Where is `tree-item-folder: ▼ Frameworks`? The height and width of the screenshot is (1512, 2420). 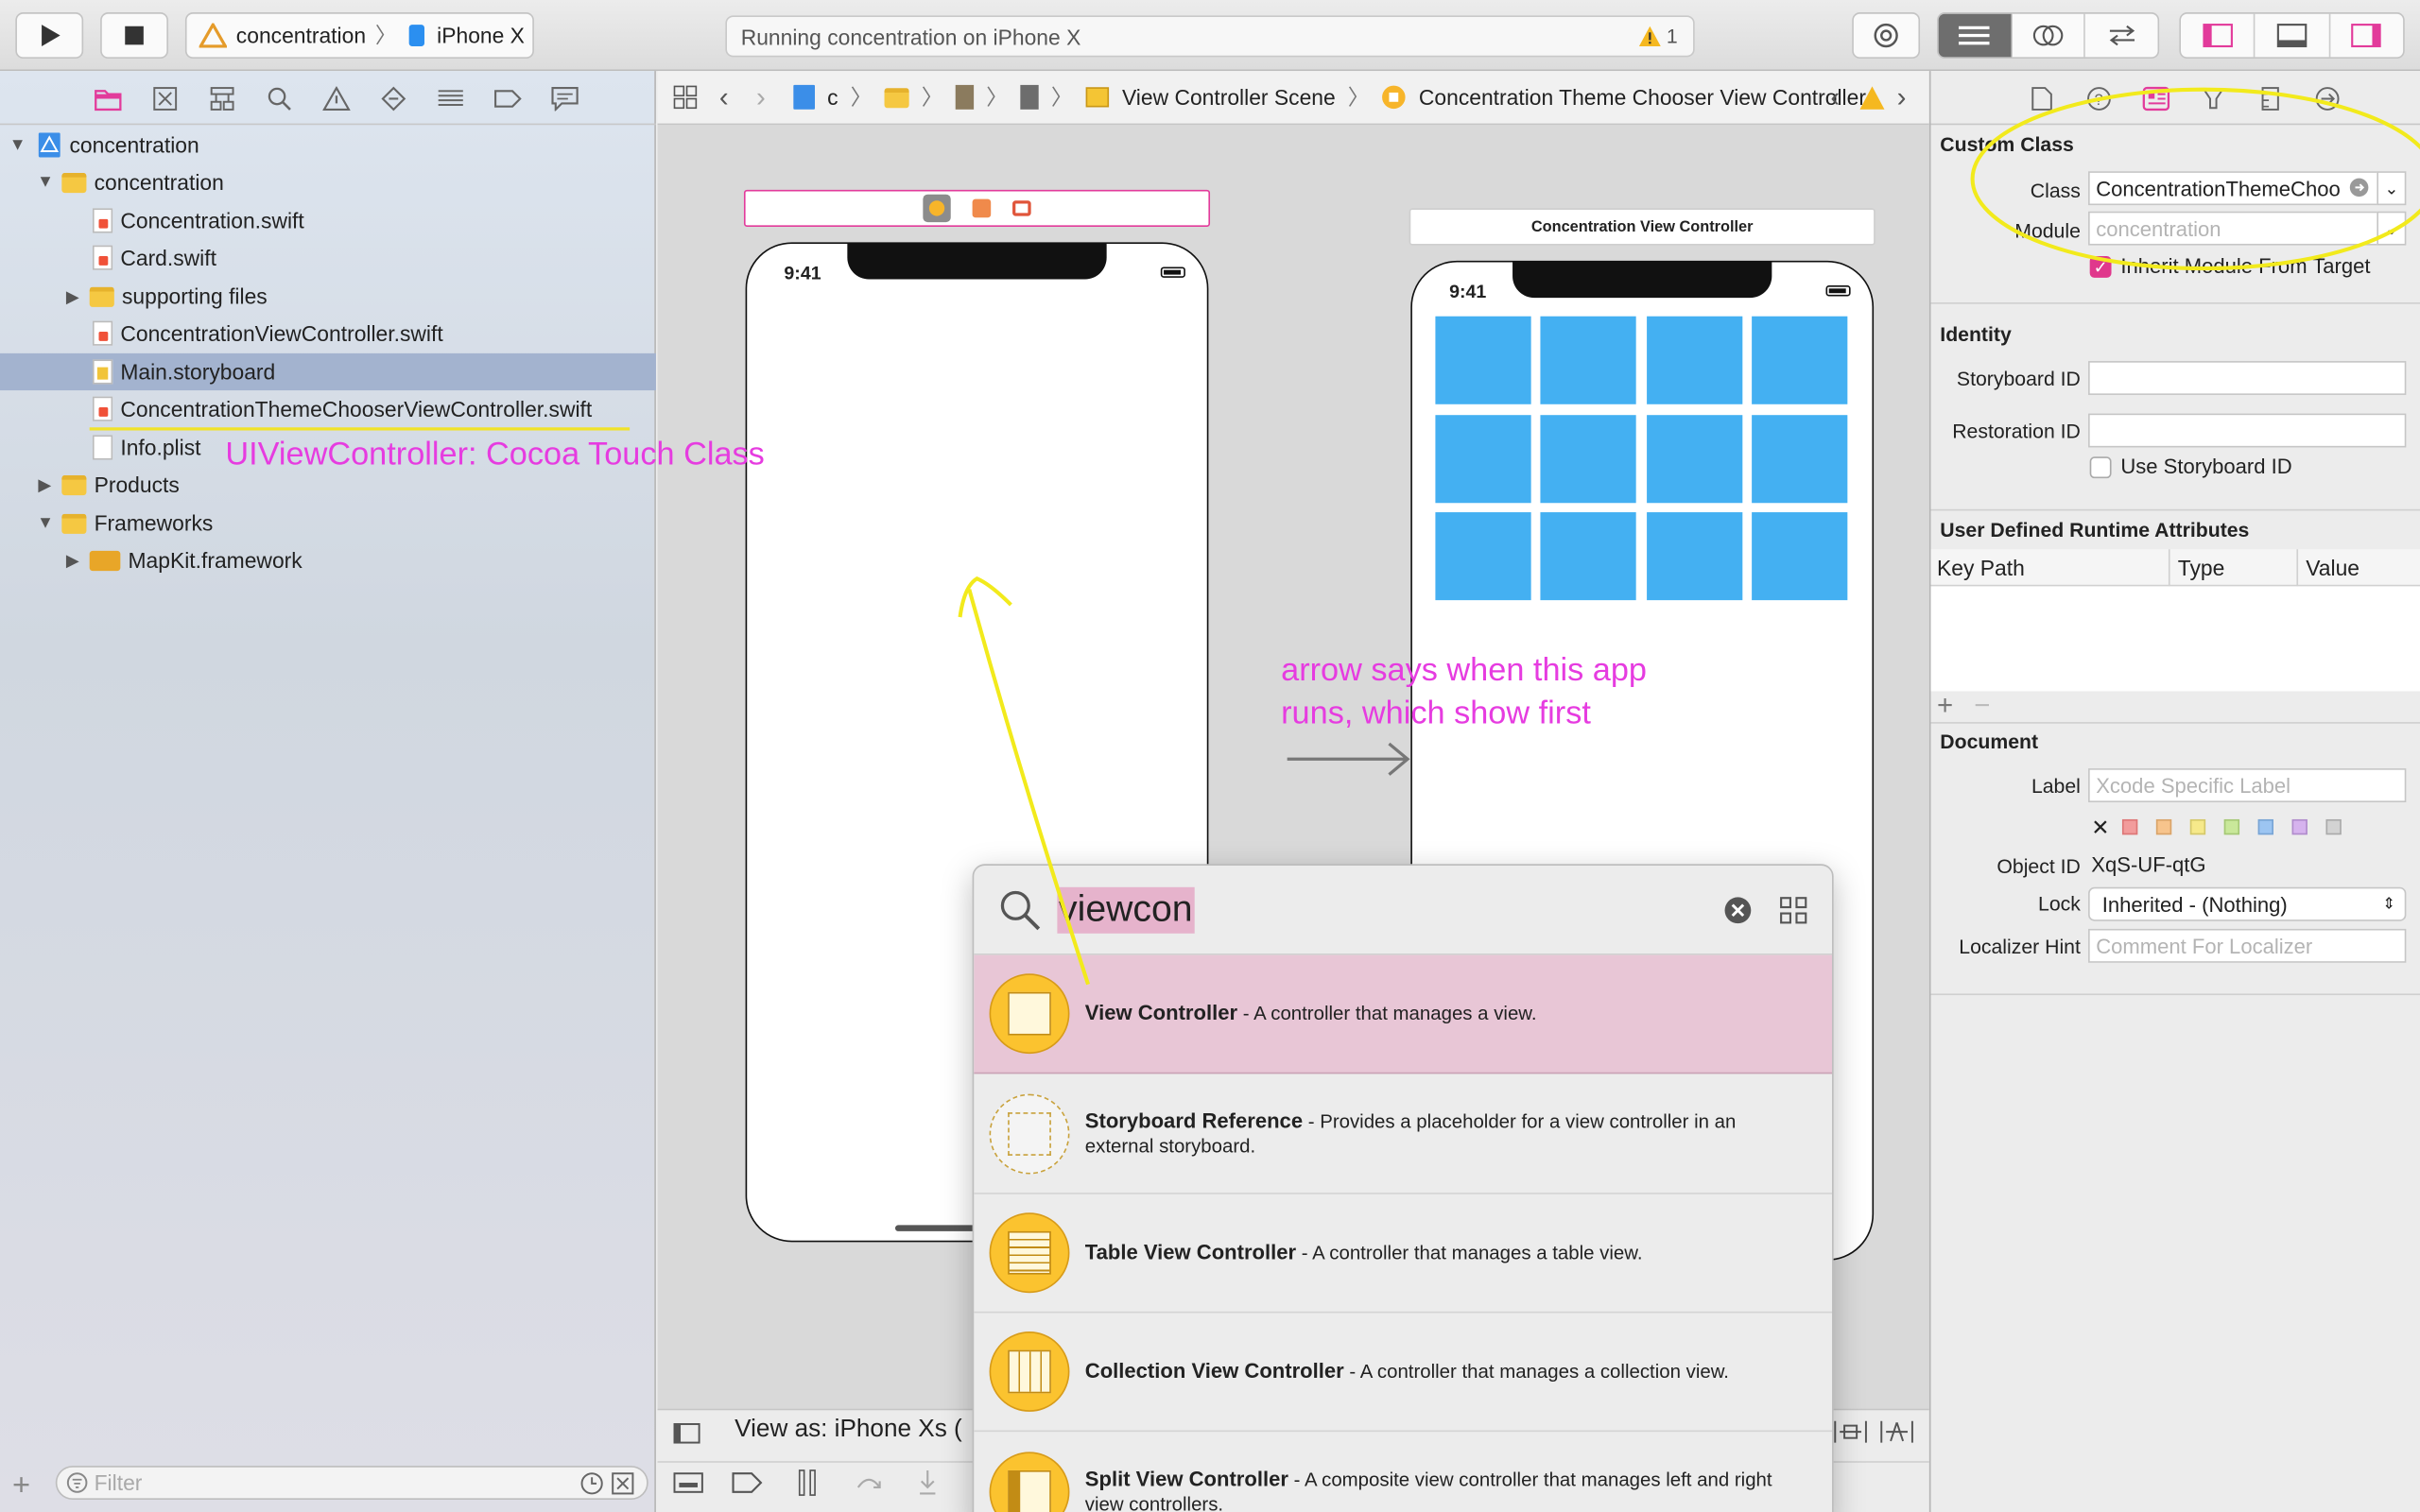
tree-item-folder: ▼ Frameworks is located at coordinates (328, 523).